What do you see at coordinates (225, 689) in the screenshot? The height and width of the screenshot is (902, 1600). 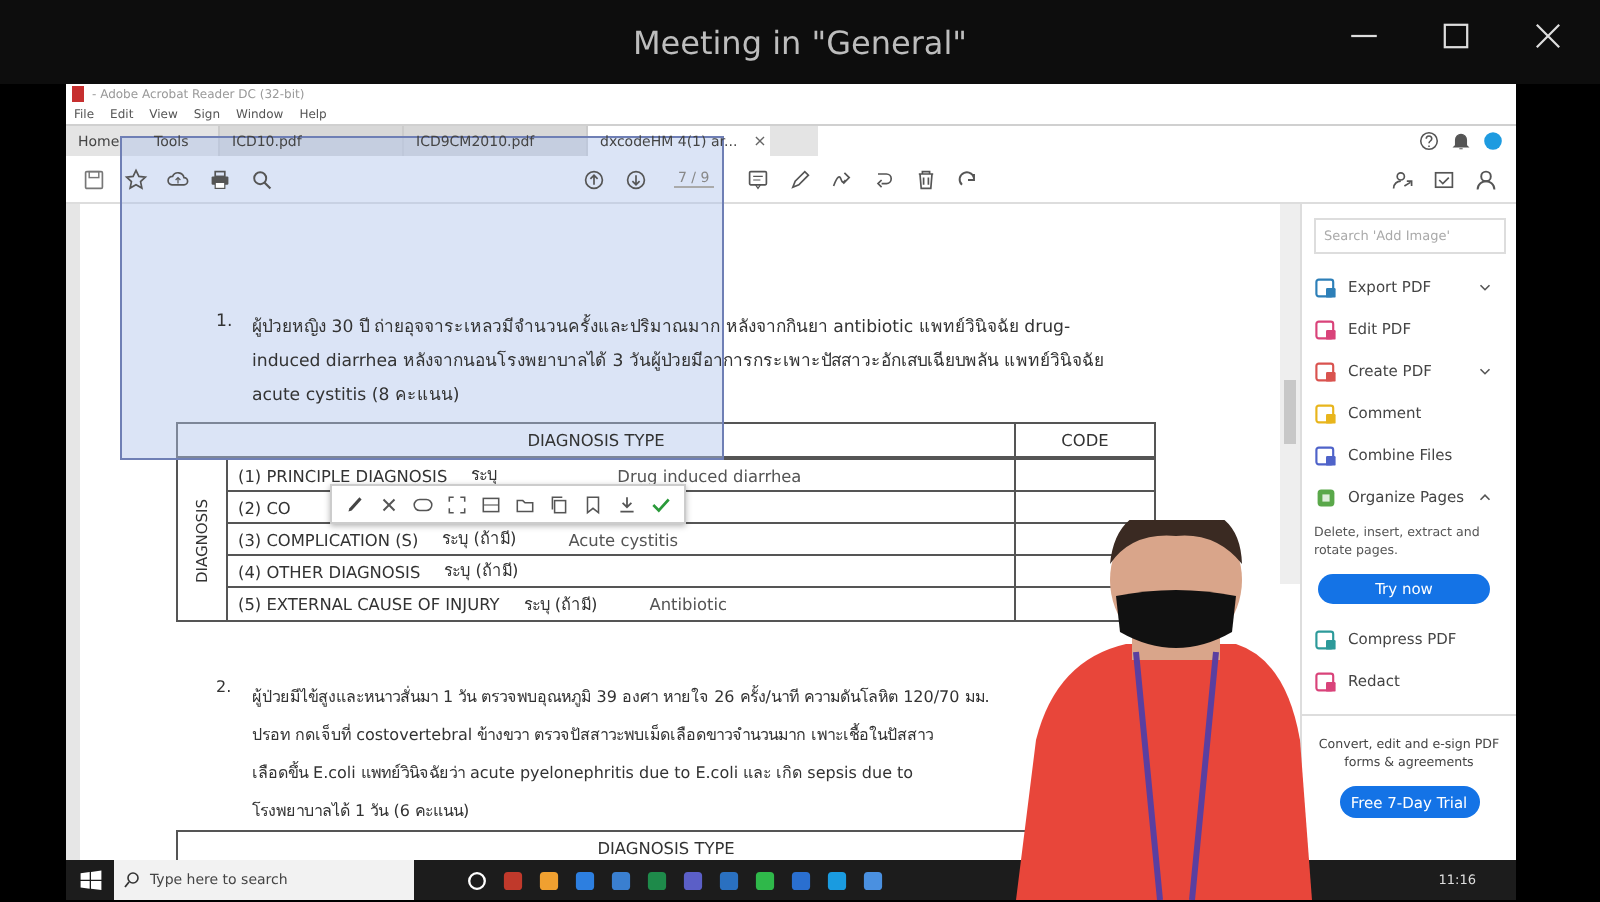 I see `question-number: 2.` at bounding box center [225, 689].